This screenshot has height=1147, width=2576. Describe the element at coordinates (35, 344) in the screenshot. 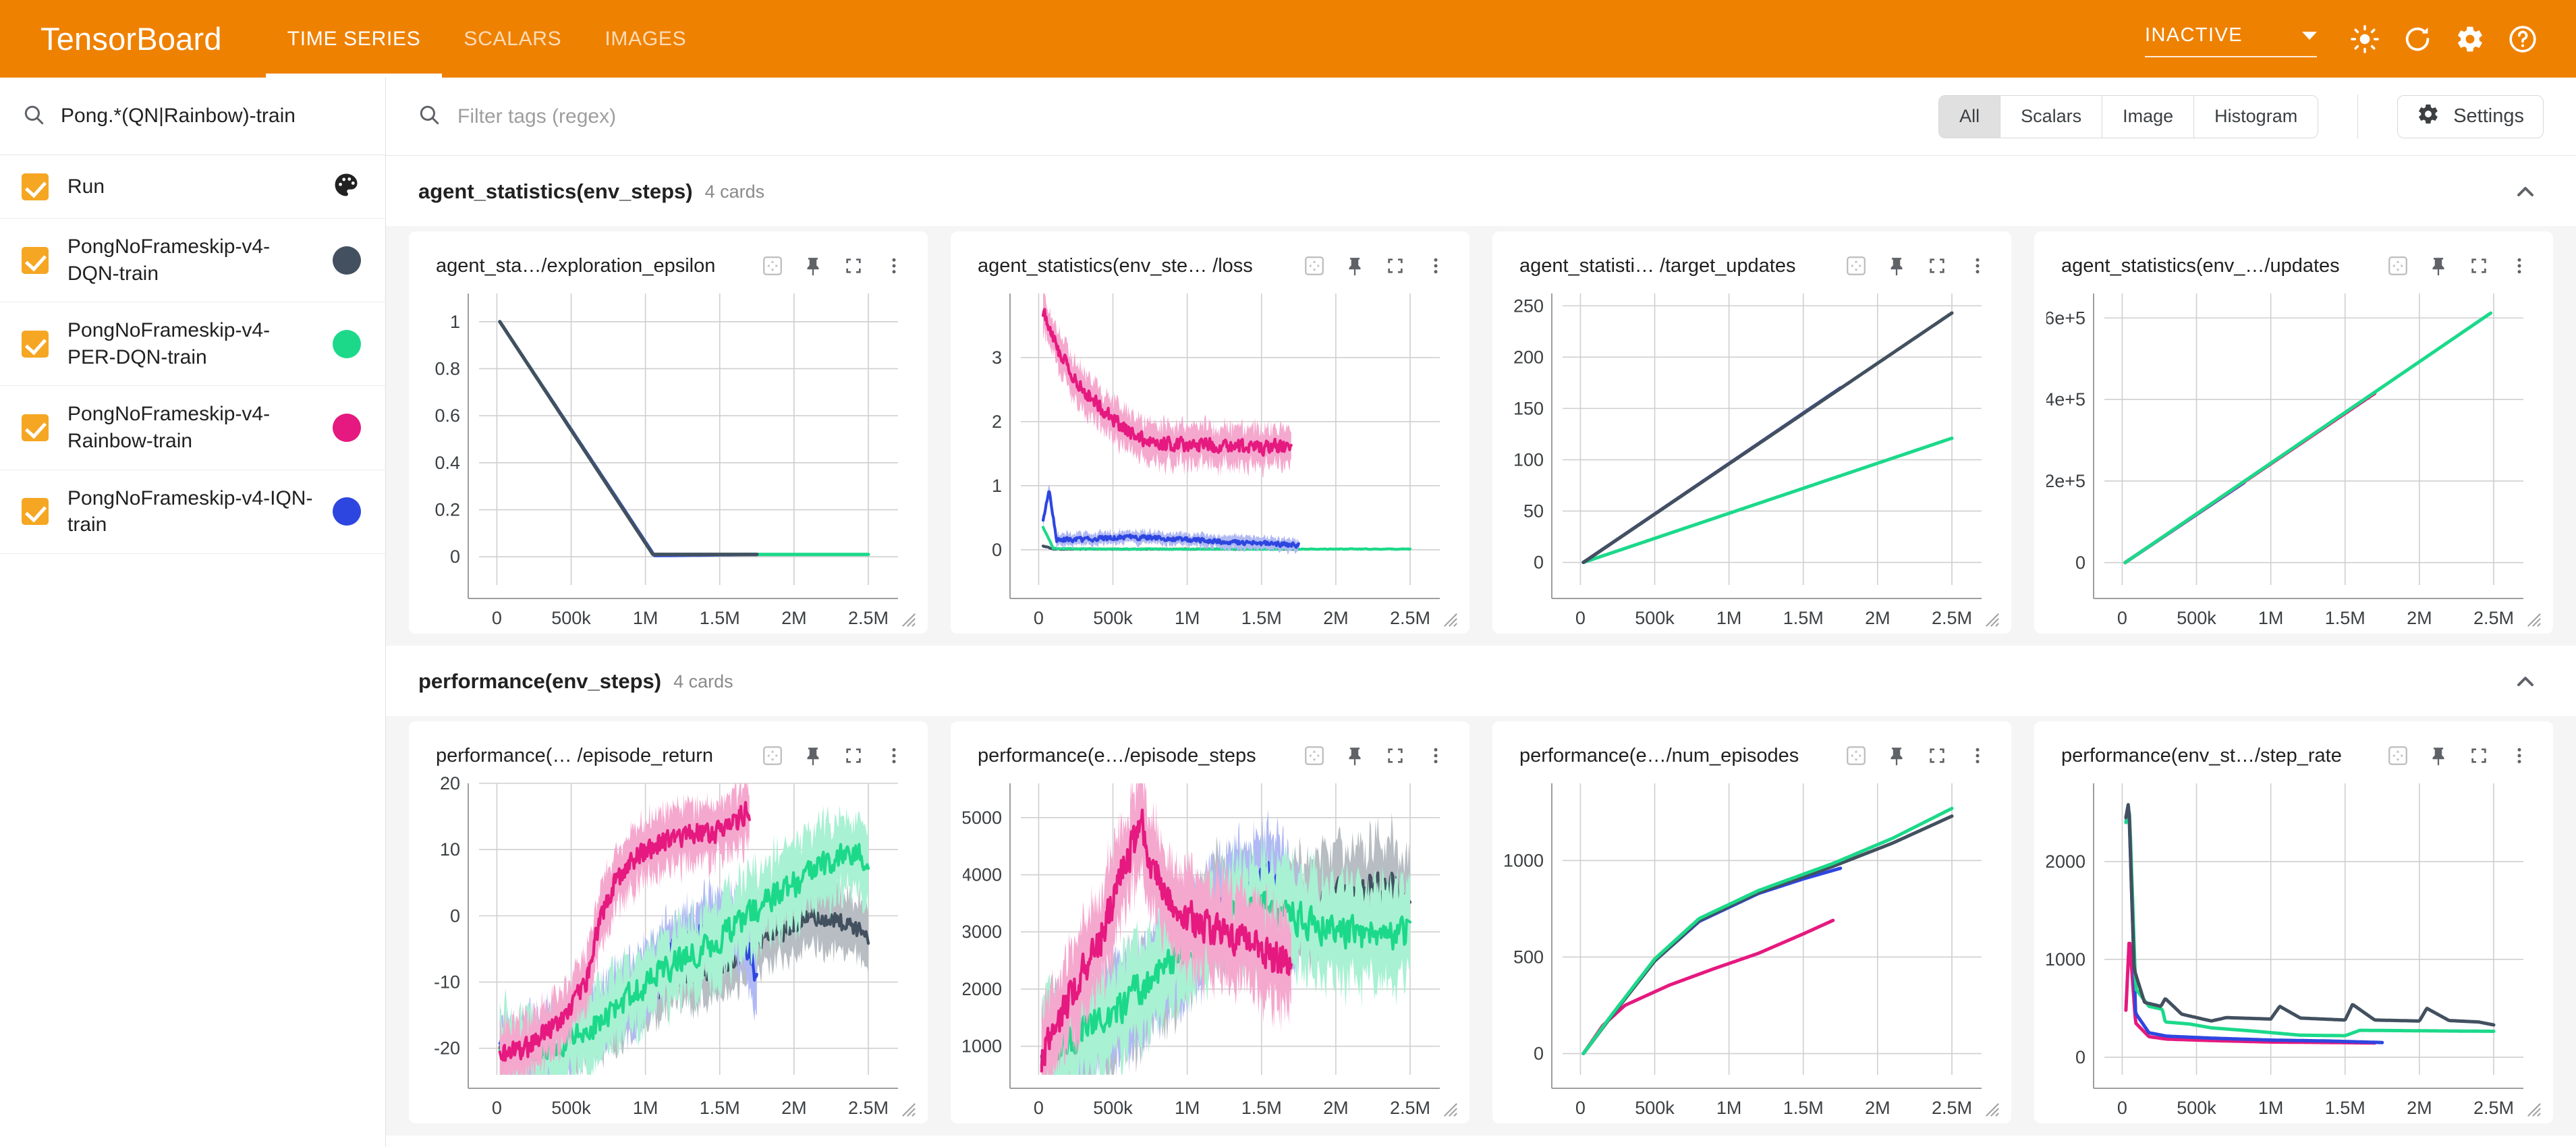

I see `run-checkbox-per-dqn` at that location.